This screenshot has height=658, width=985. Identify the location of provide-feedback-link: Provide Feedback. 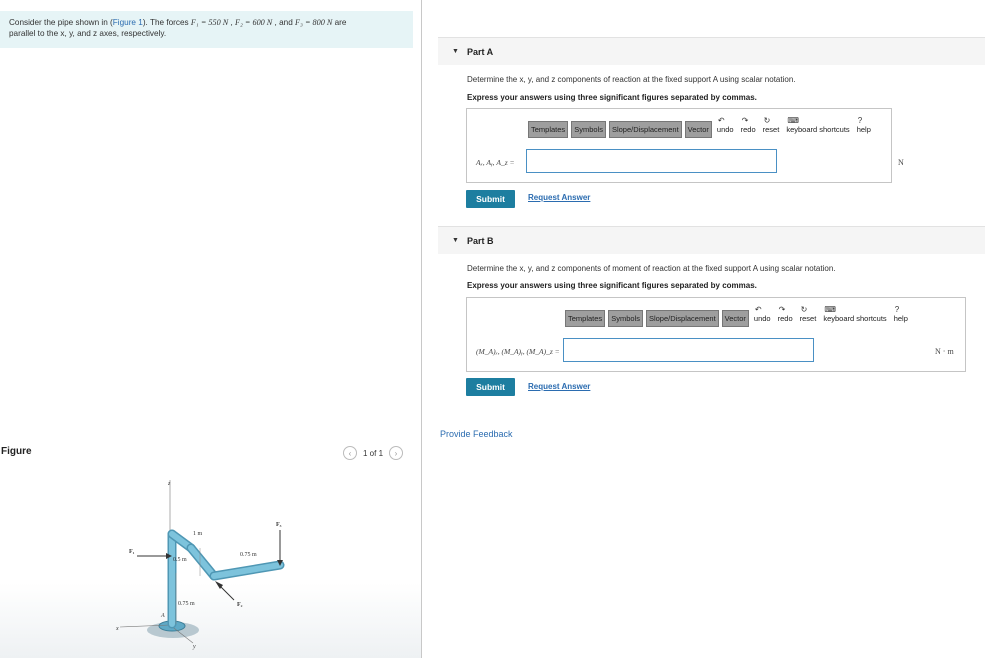
(476, 434).